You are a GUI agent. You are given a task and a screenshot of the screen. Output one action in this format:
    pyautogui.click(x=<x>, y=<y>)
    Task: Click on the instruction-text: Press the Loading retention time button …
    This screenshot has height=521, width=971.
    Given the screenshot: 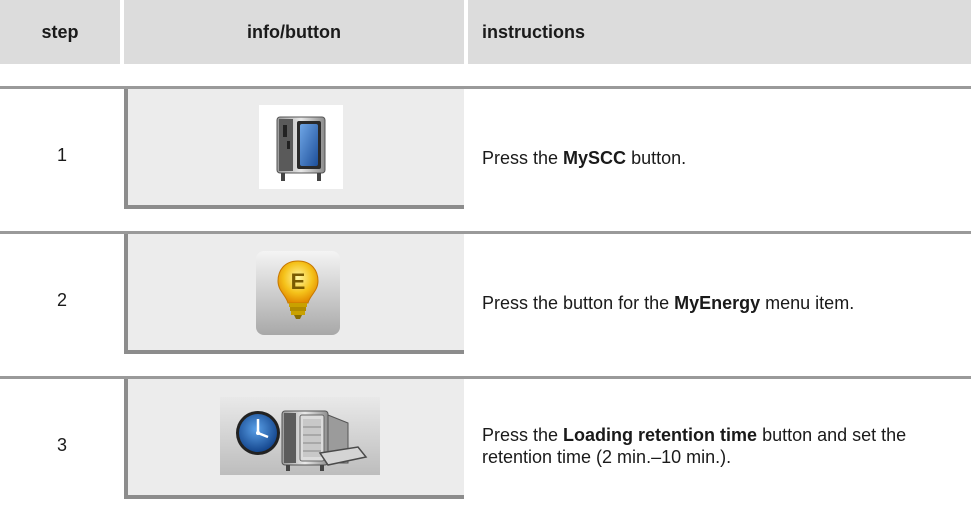 What is the action you would take?
    pyautogui.click(x=722, y=446)
    